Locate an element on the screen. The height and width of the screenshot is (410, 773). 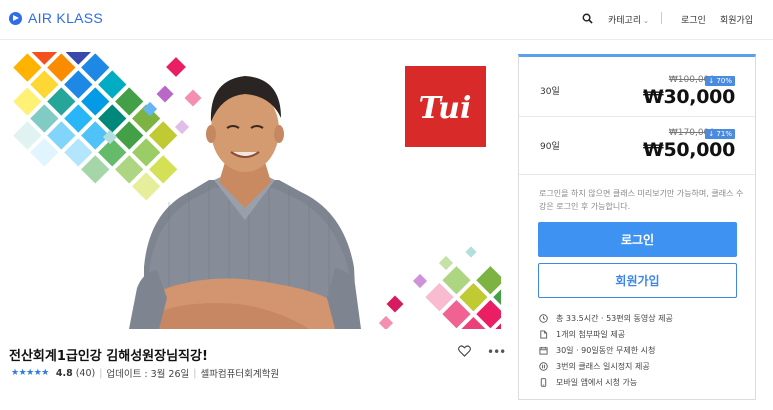
sale-price: ₩30,000 is located at coordinates (688, 97).